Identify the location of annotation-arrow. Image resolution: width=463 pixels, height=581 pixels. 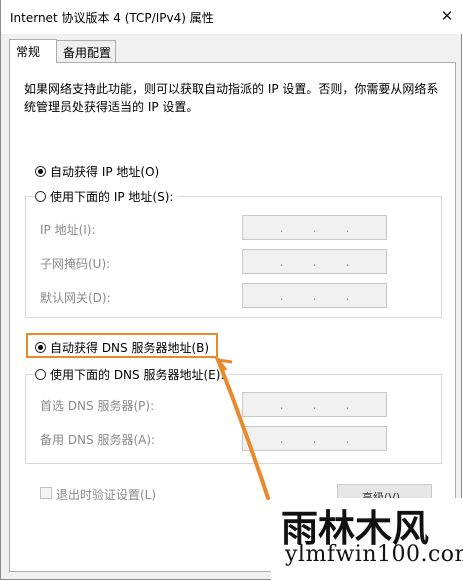
(242, 428).